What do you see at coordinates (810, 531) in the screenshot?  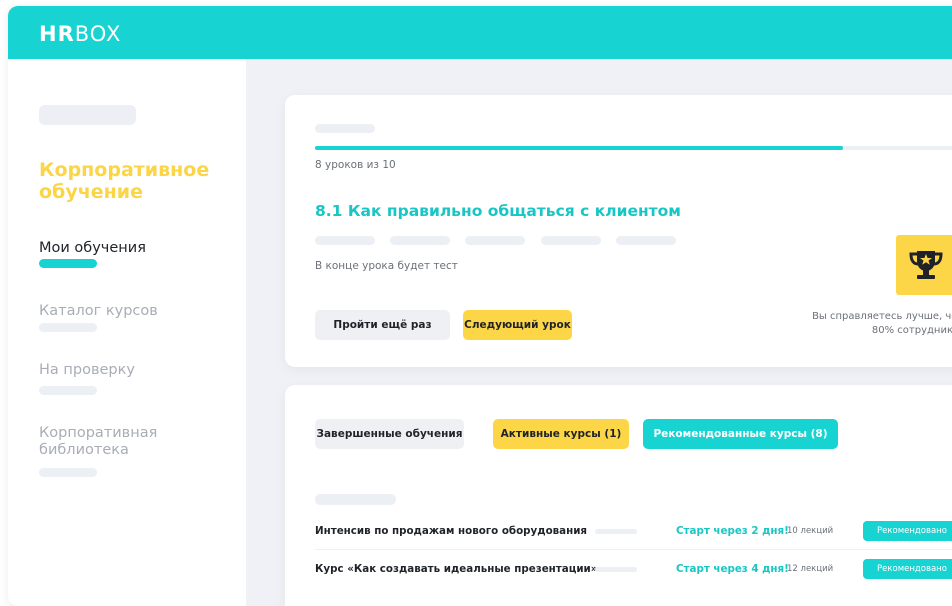 I see `lecture-count: 10 лекций` at bounding box center [810, 531].